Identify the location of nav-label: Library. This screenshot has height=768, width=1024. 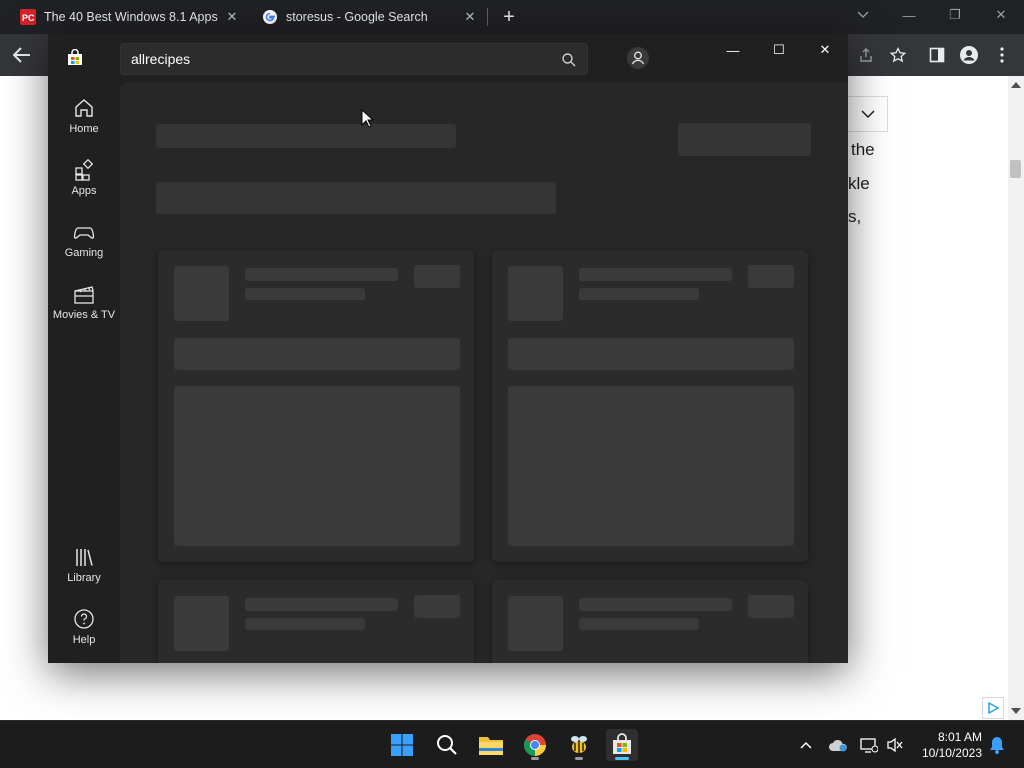
(84, 578).